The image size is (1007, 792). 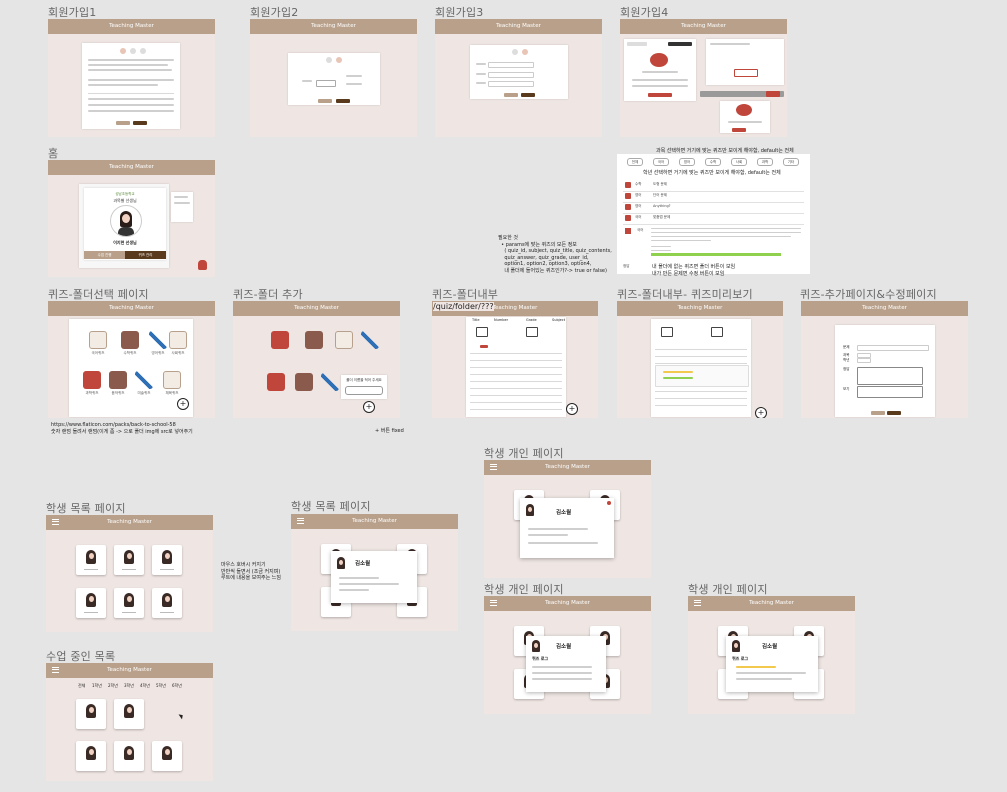 I want to click on category-pill-math: 수학, so click(x=713, y=162).